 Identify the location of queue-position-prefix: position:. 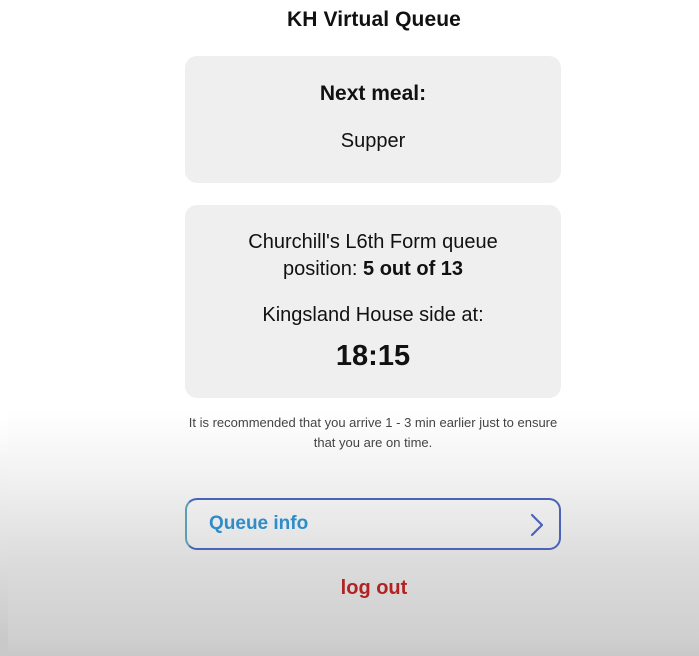
(323, 269).